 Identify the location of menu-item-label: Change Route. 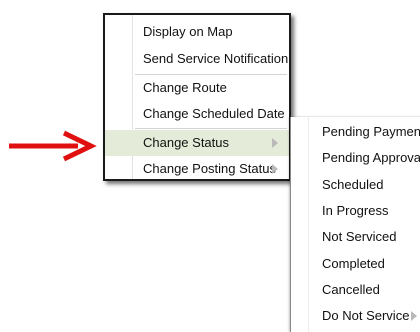
(185, 87).